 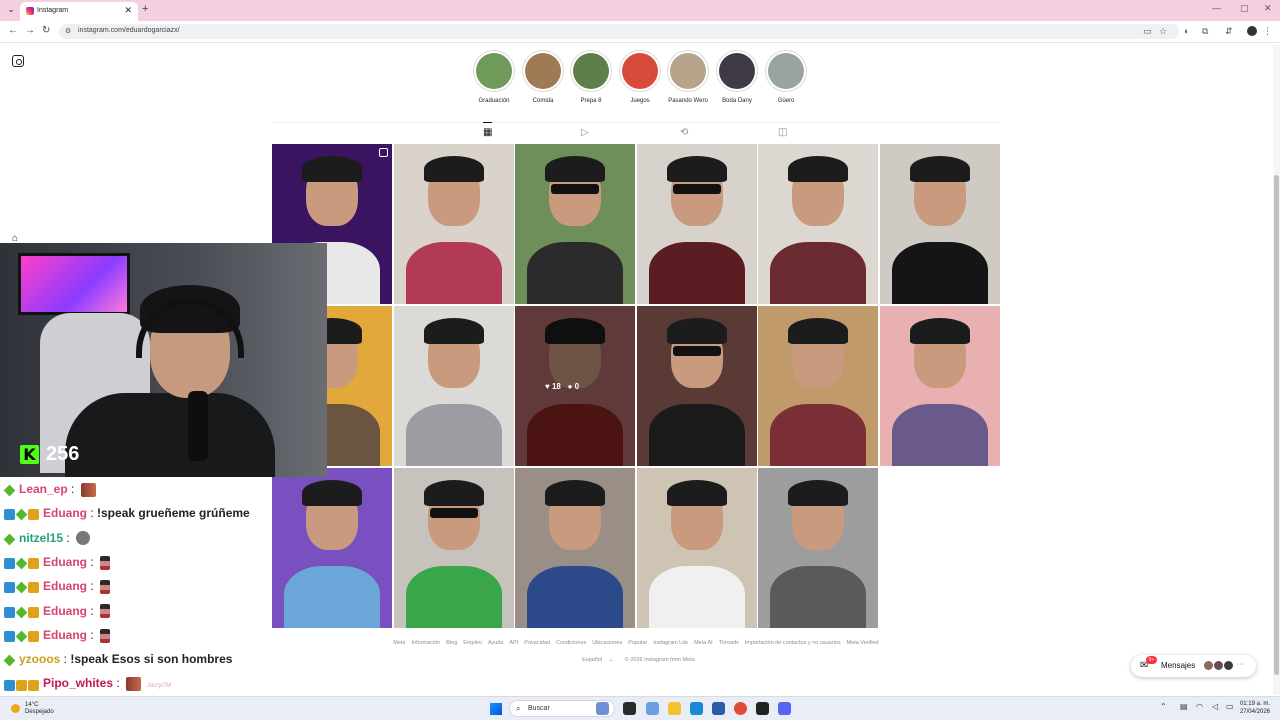 What do you see at coordinates (740, 708) in the screenshot?
I see `chrome-icon` at bounding box center [740, 708].